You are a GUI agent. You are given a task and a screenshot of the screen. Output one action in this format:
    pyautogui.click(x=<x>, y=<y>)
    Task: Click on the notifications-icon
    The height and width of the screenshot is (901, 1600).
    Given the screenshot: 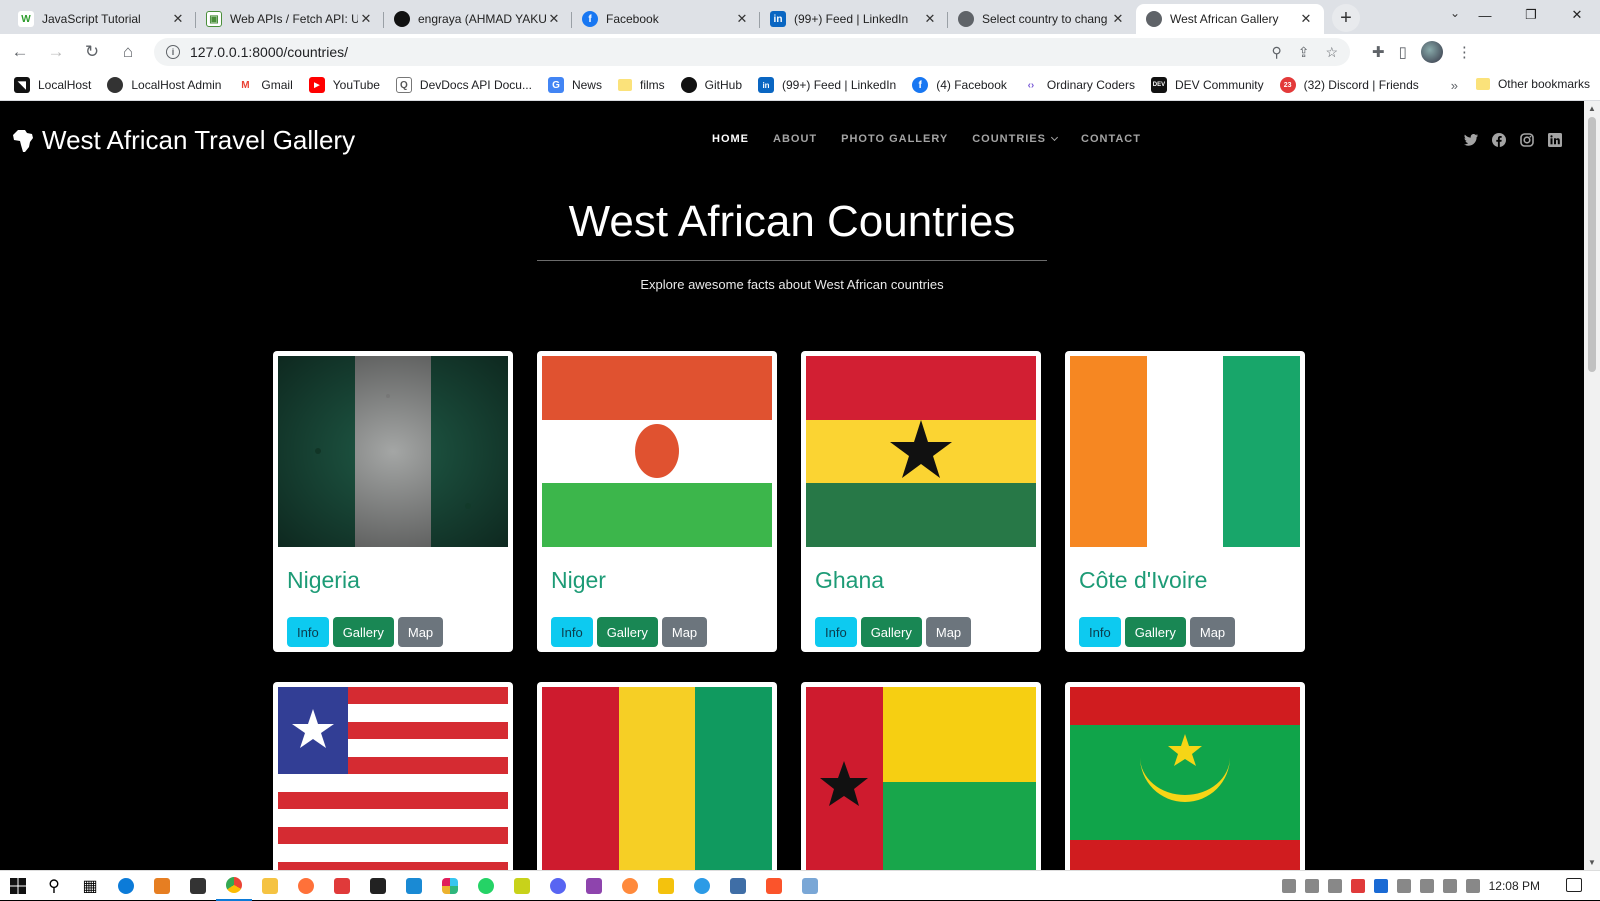 What is the action you would take?
    pyautogui.click(x=1574, y=885)
    